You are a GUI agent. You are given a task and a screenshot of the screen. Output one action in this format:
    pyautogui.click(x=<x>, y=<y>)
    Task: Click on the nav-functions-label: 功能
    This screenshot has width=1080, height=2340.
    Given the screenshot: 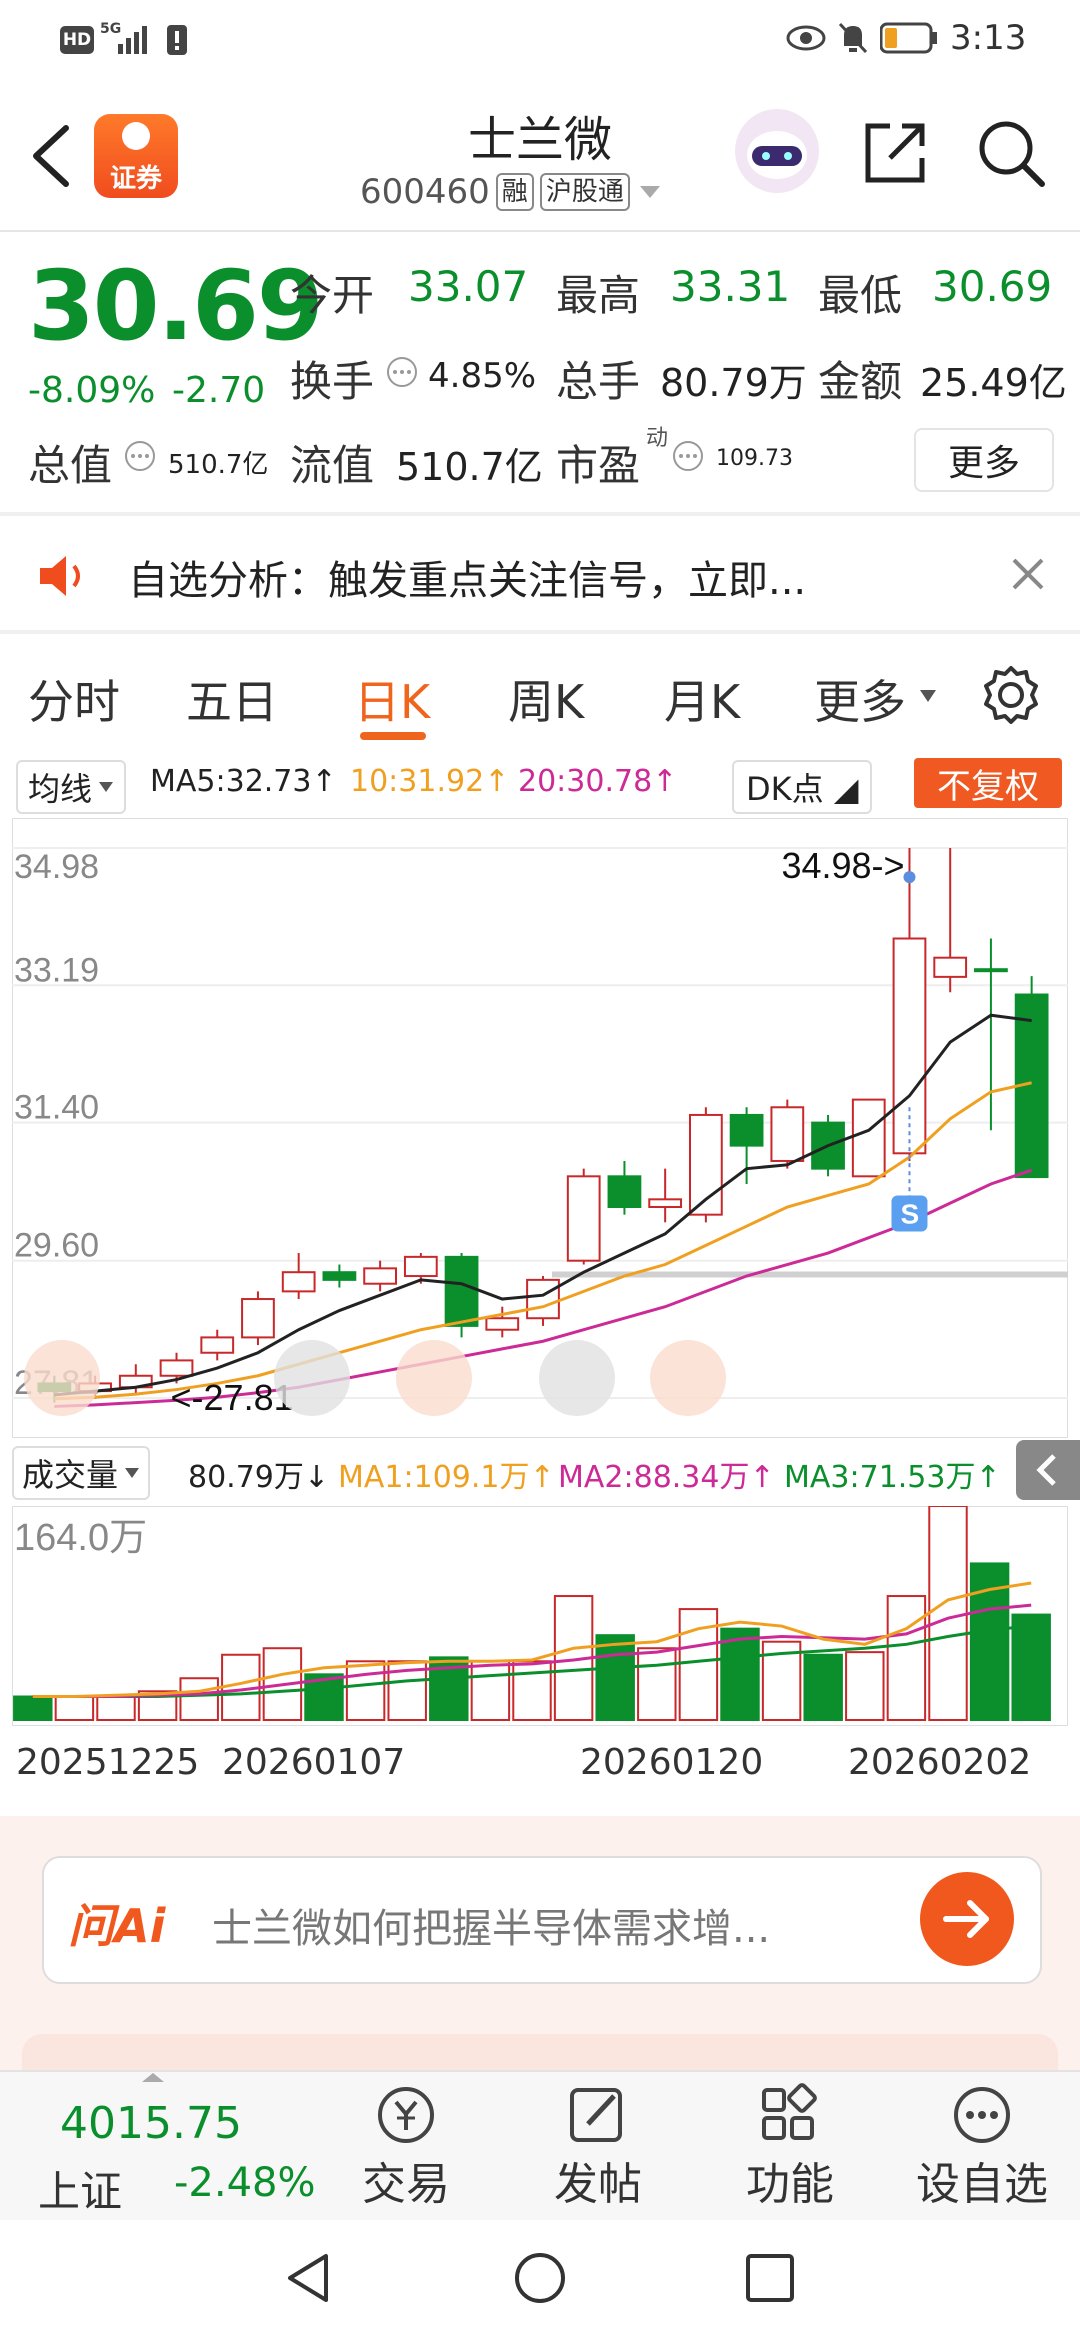 What is the action you would take?
    pyautogui.click(x=790, y=2184)
    